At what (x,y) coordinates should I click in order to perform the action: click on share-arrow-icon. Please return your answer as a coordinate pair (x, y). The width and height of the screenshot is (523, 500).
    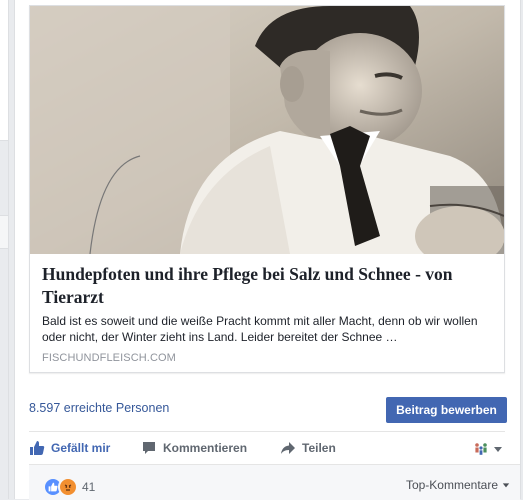
    Looking at the image, I should click on (288, 448).